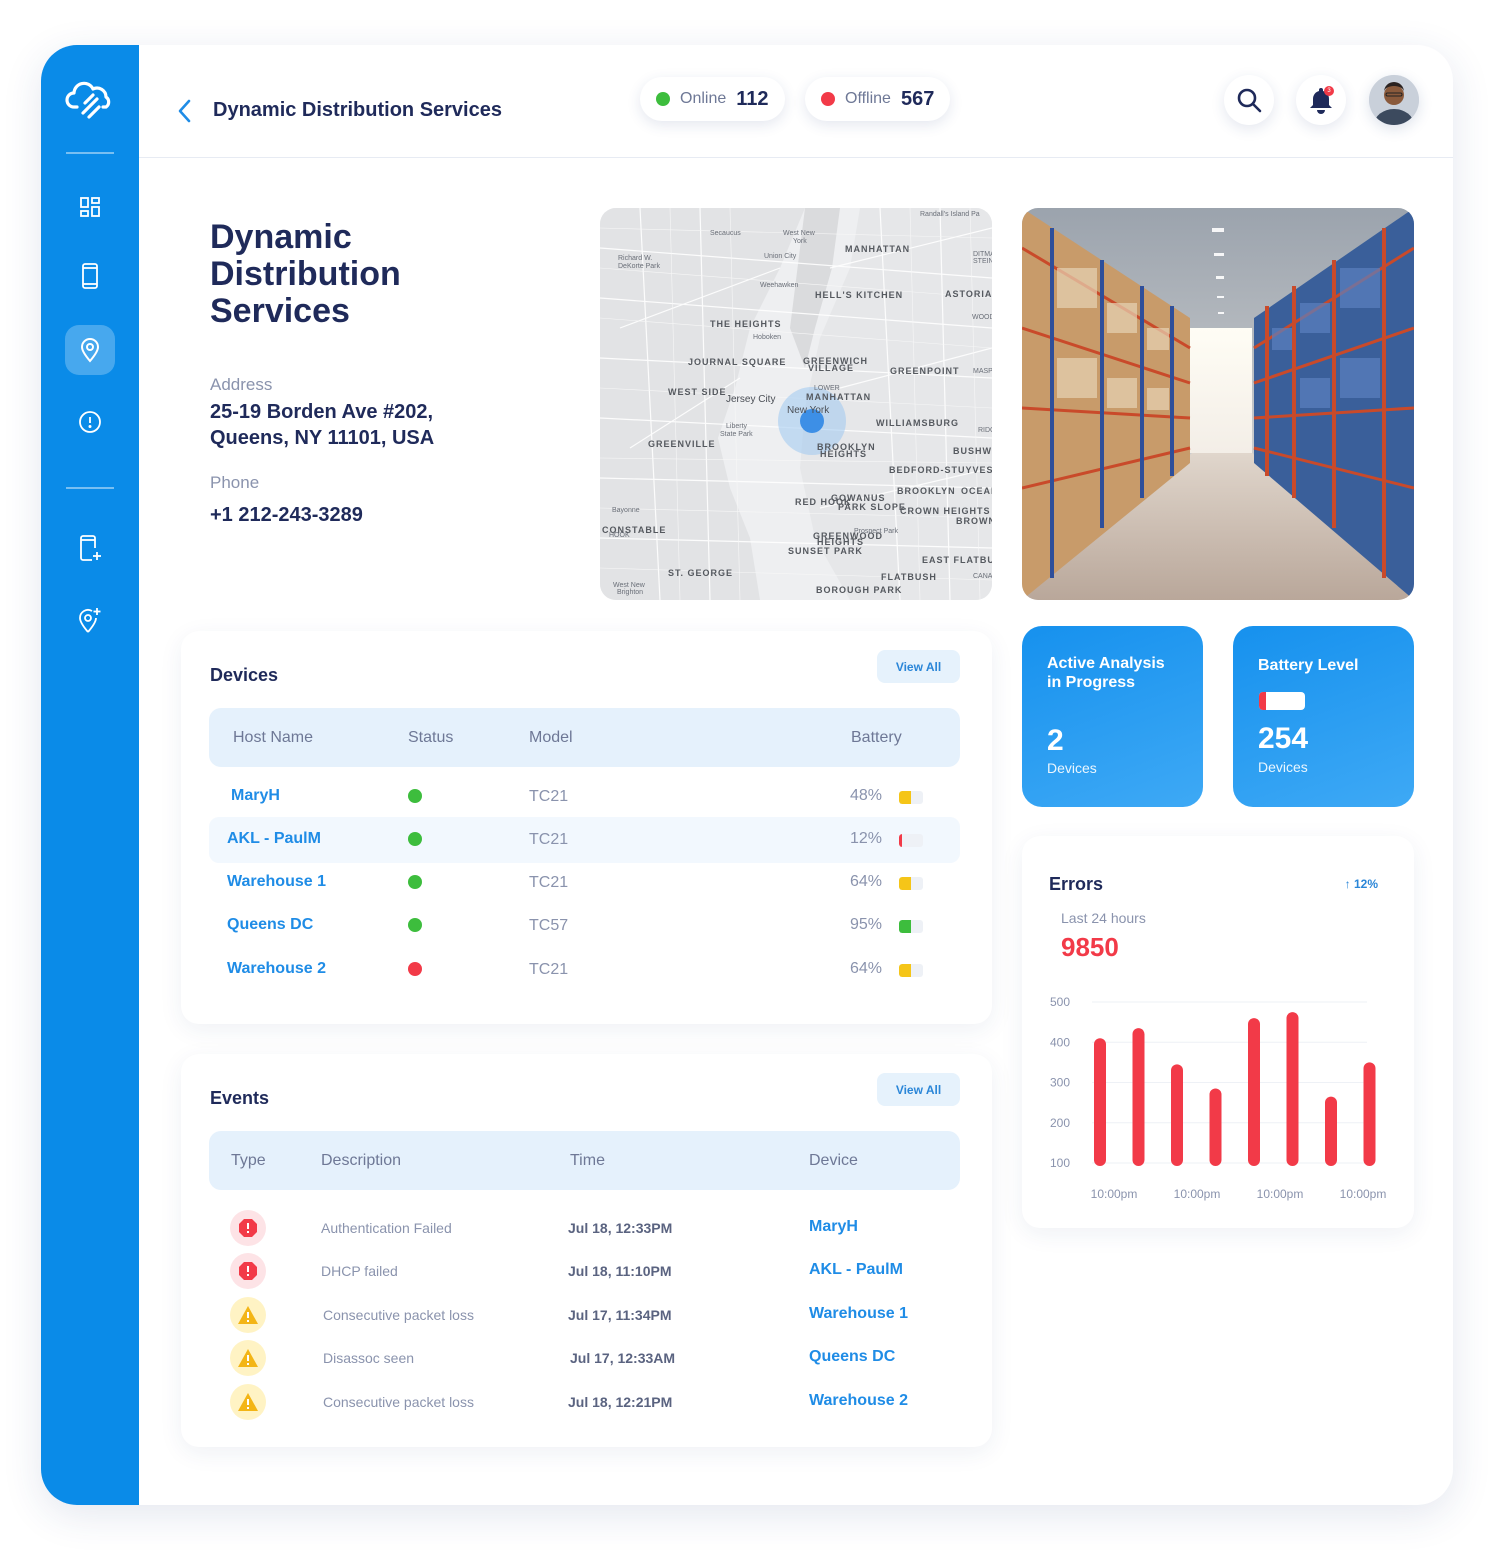 Image resolution: width=1495 pixels, height=1565 pixels. I want to click on sidebar-item-dashboard, so click(90, 207).